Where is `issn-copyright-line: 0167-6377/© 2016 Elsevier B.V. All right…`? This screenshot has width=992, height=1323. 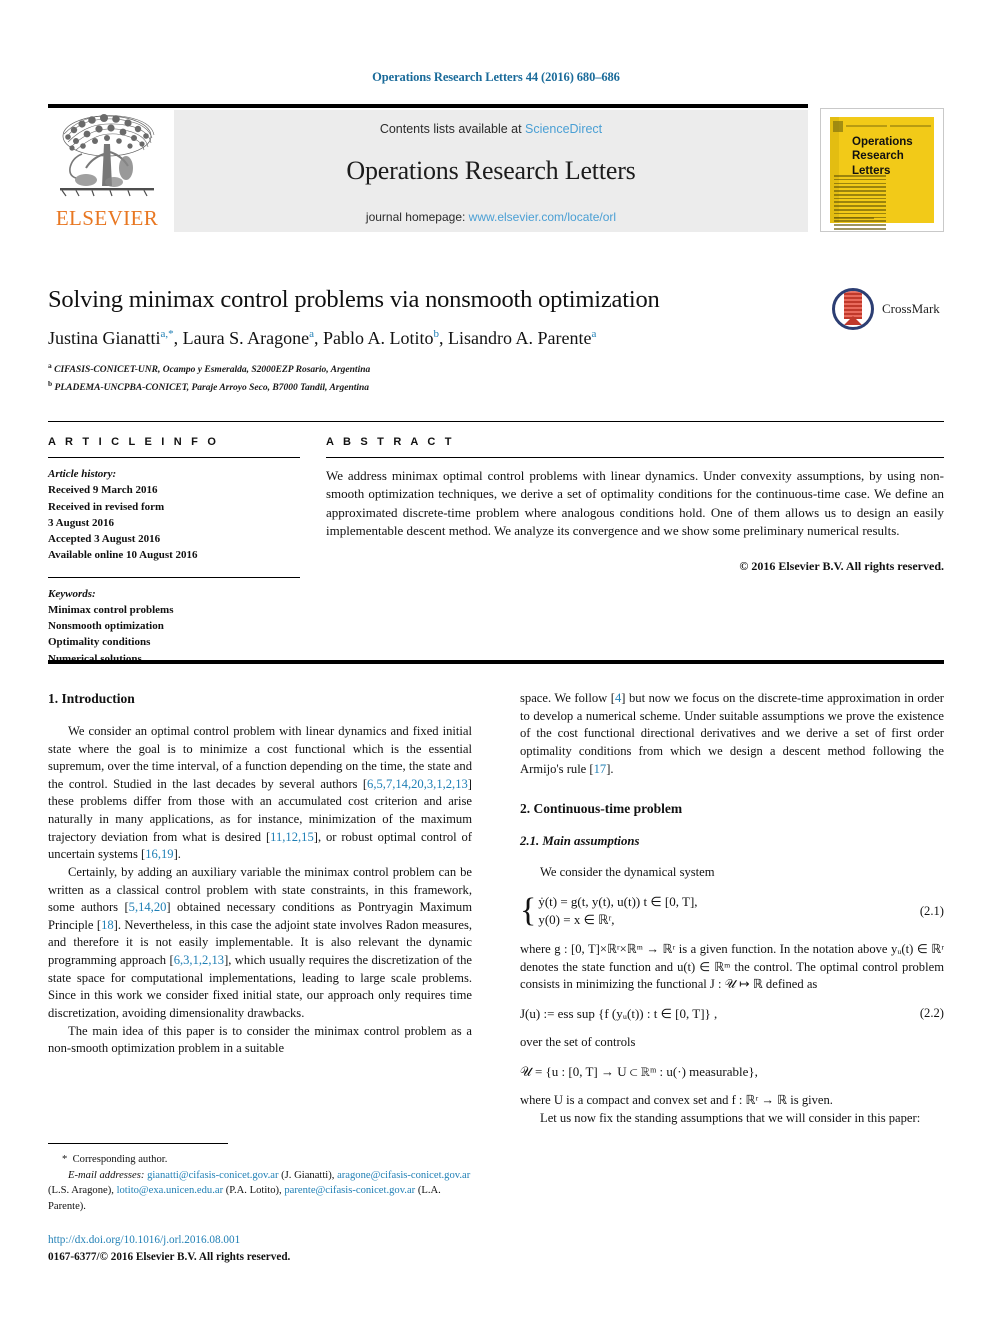 issn-copyright-line: 0167-6377/© 2016 Elsevier B.V. All right… is located at coordinates (169, 1256).